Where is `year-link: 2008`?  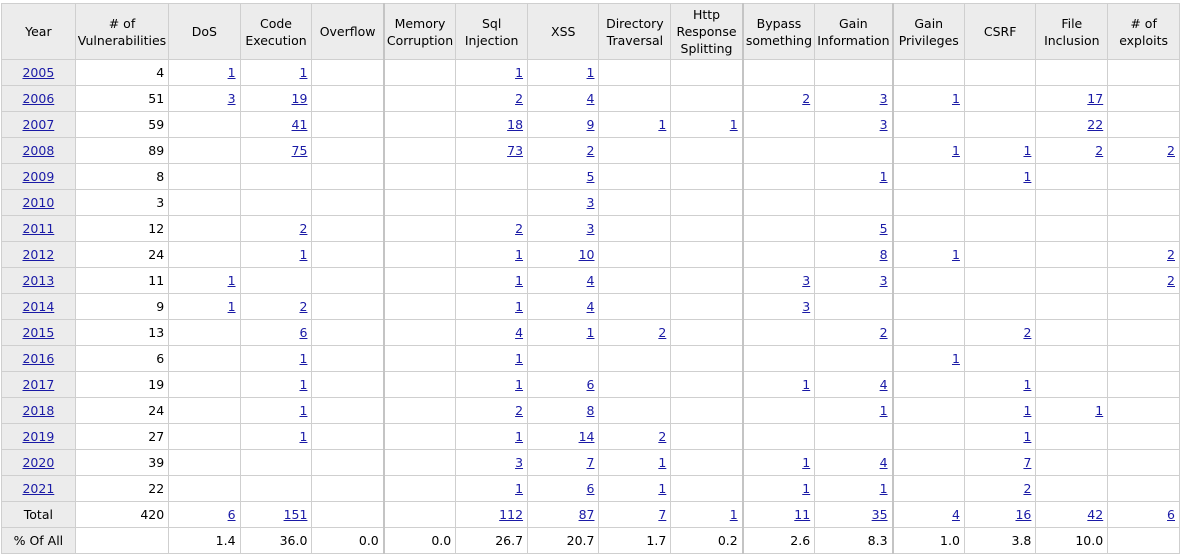
year-link: 2008 is located at coordinates (38, 150).